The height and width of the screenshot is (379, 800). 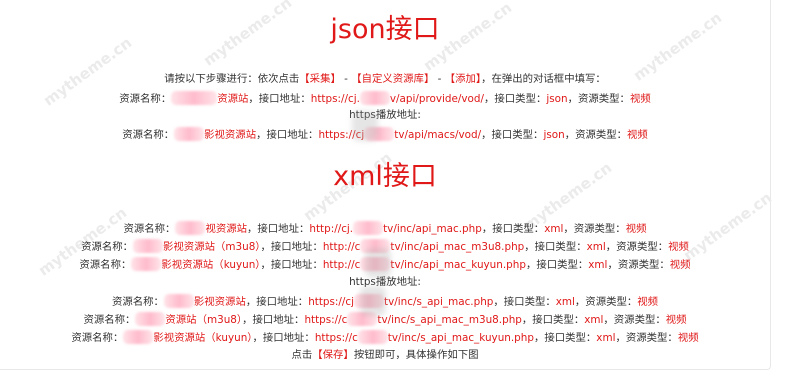 What do you see at coordinates (432, 229) in the screenshot?
I see `api-url-end: tv/inc/api_mac.php` at bounding box center [432, 229].